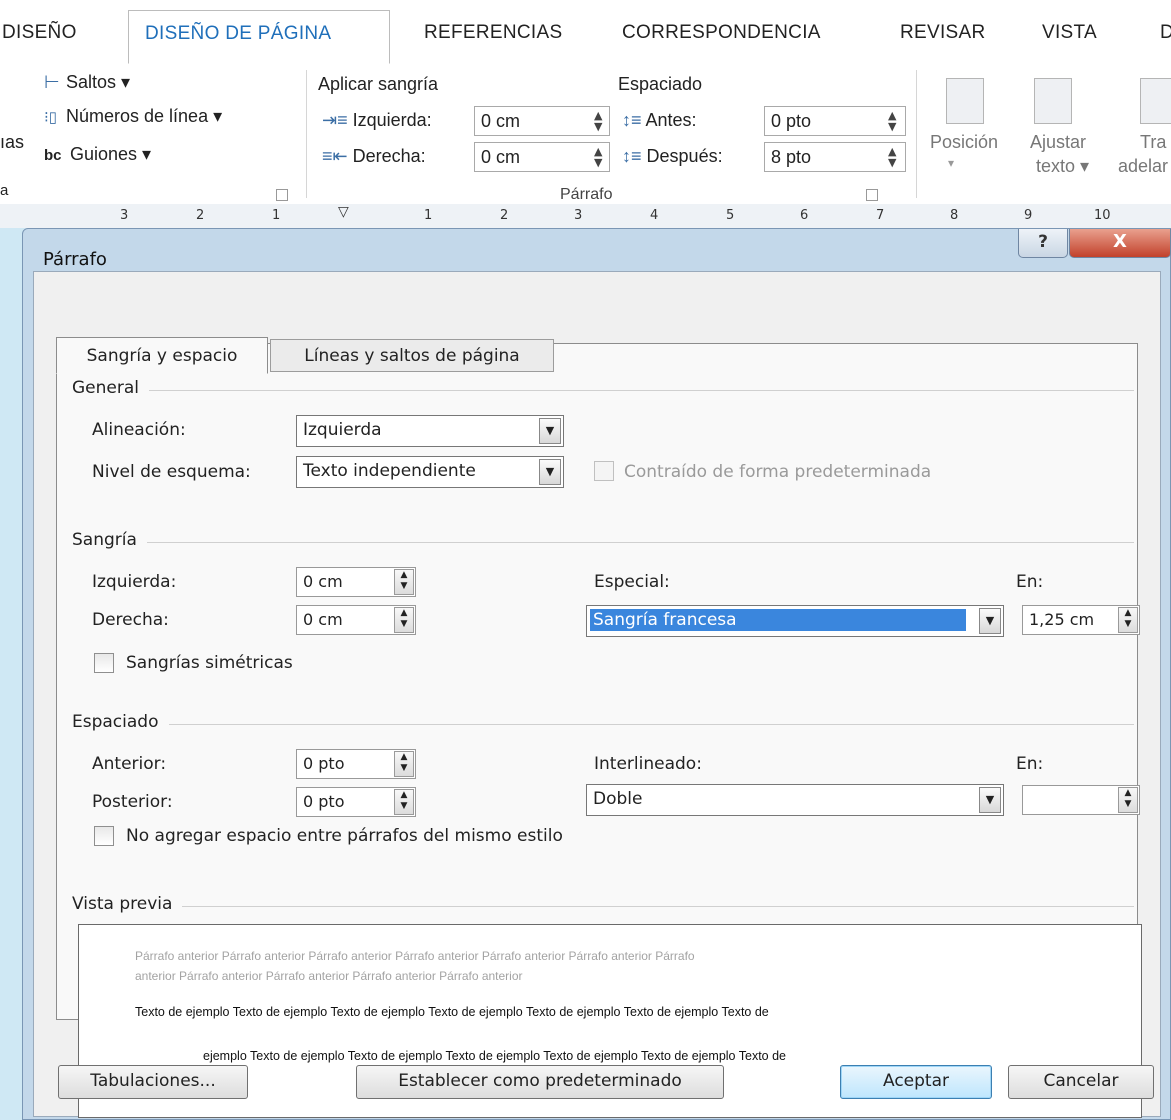  Describe the element at coordinates (598, 157) in the screenshot. I see `indent-right-spinner: ▲ ▼` at that location.